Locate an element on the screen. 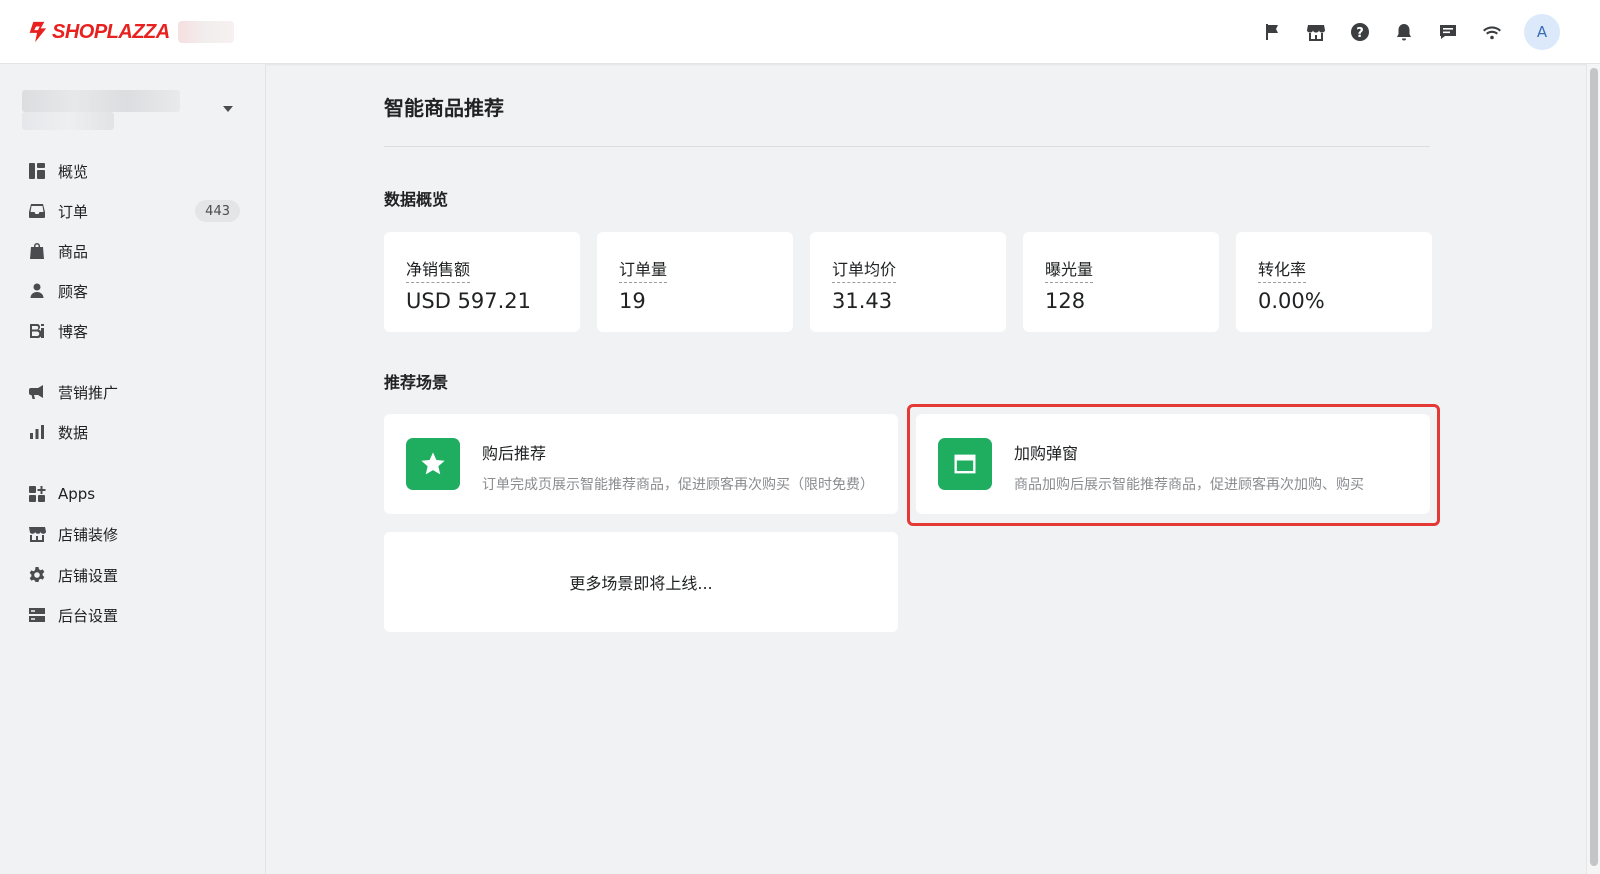  megaphone-icon is located at coordinates (37, 392).